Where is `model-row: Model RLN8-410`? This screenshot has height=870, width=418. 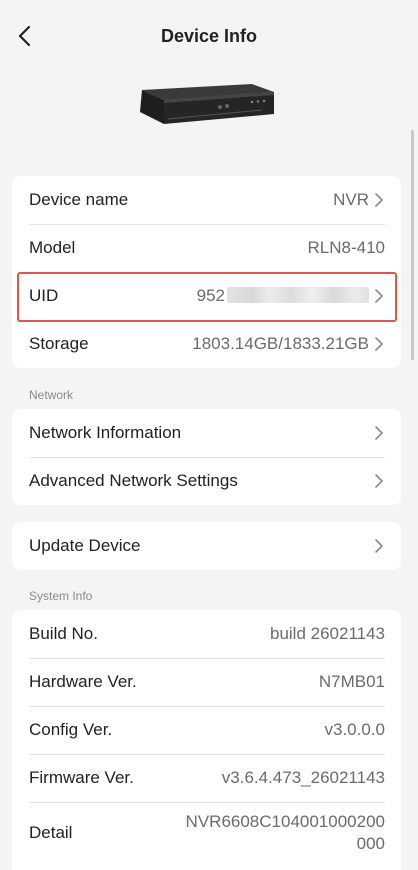
model-row: Model RLN8-410 is located at coordinates (206, 248).